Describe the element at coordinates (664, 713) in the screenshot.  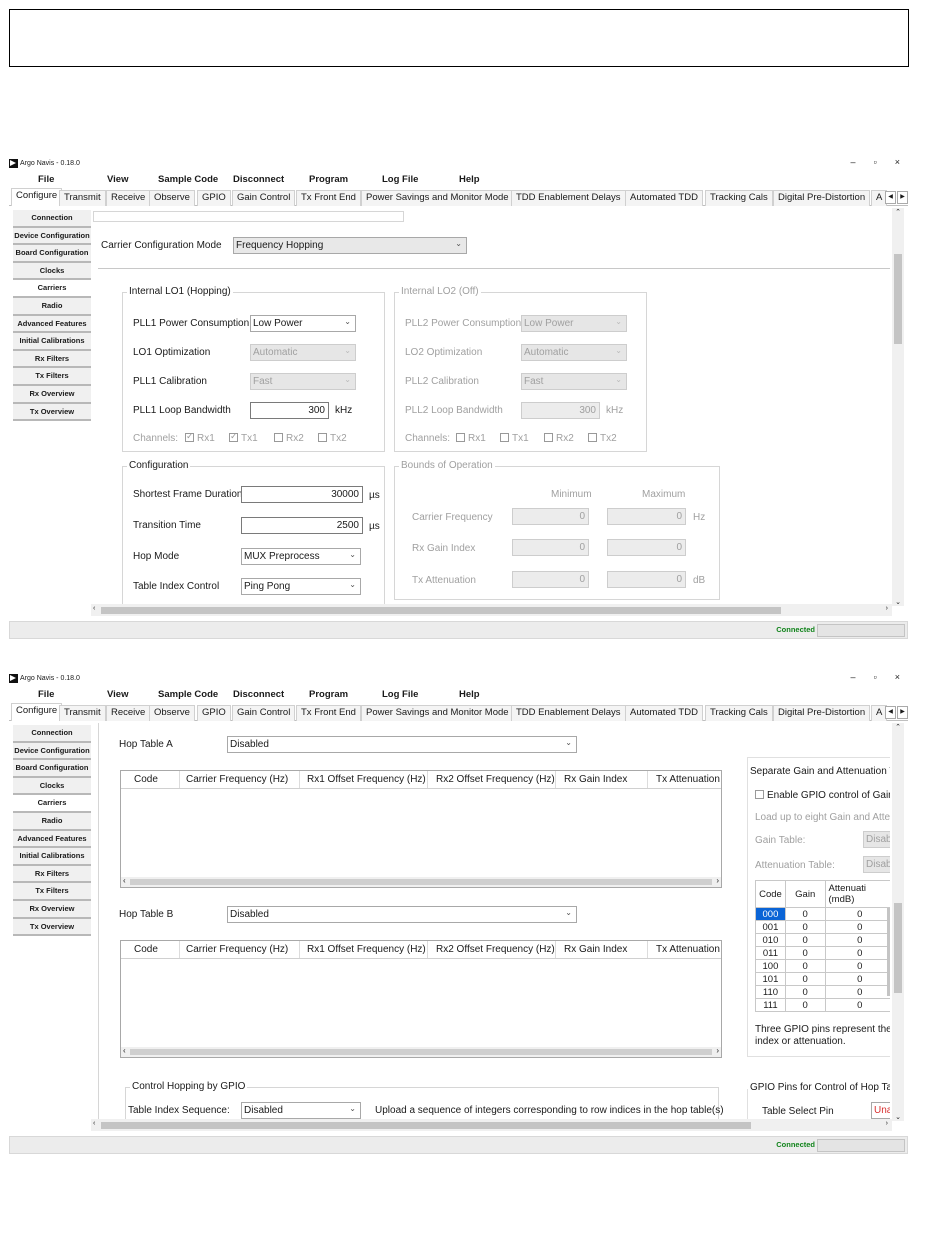
I see `tab-automated-tdd: Automated TDD` at that location.